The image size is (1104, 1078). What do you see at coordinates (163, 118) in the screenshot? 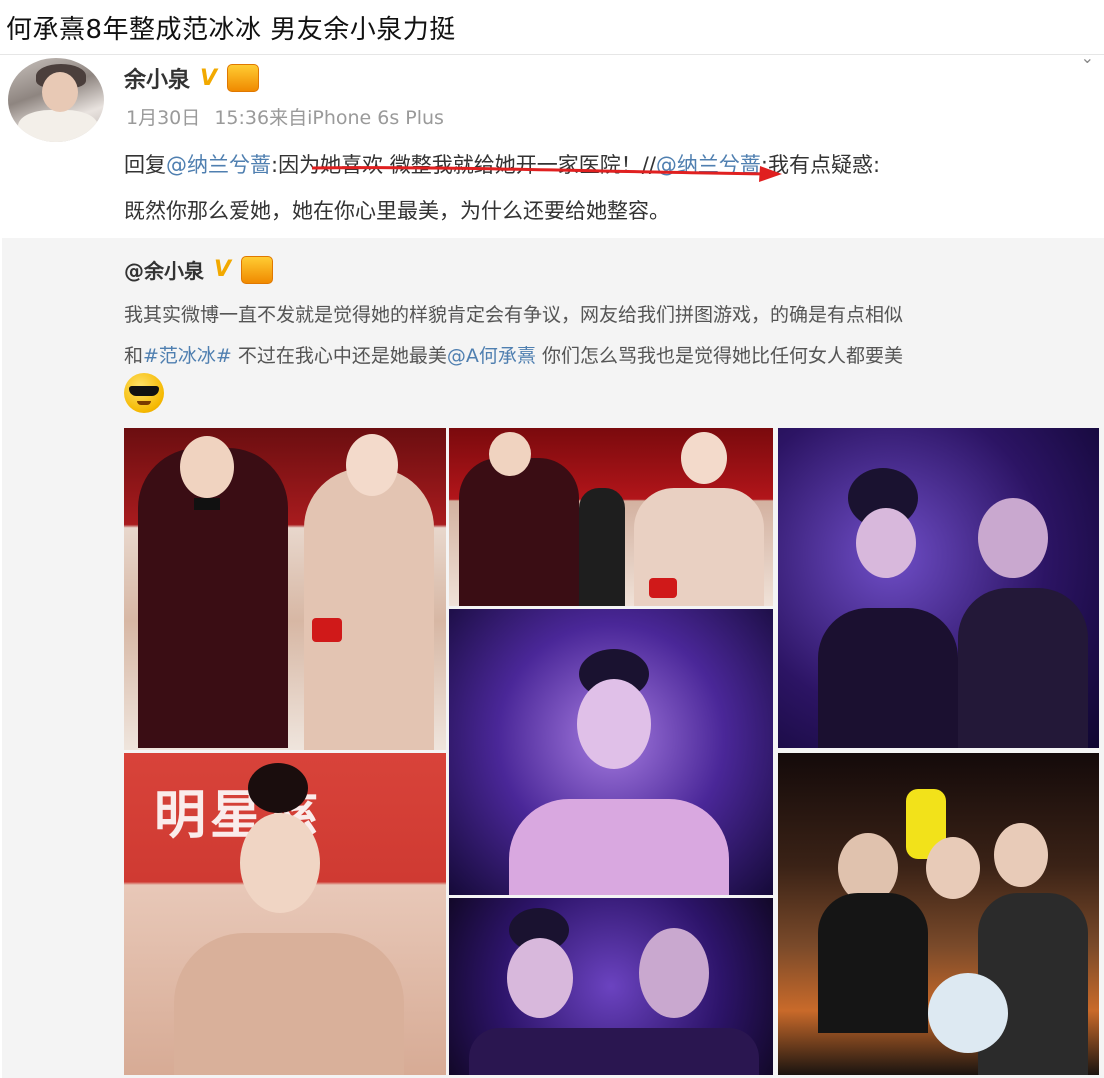
I see `post-date: 1月30日` at bounding box center [163, 118].